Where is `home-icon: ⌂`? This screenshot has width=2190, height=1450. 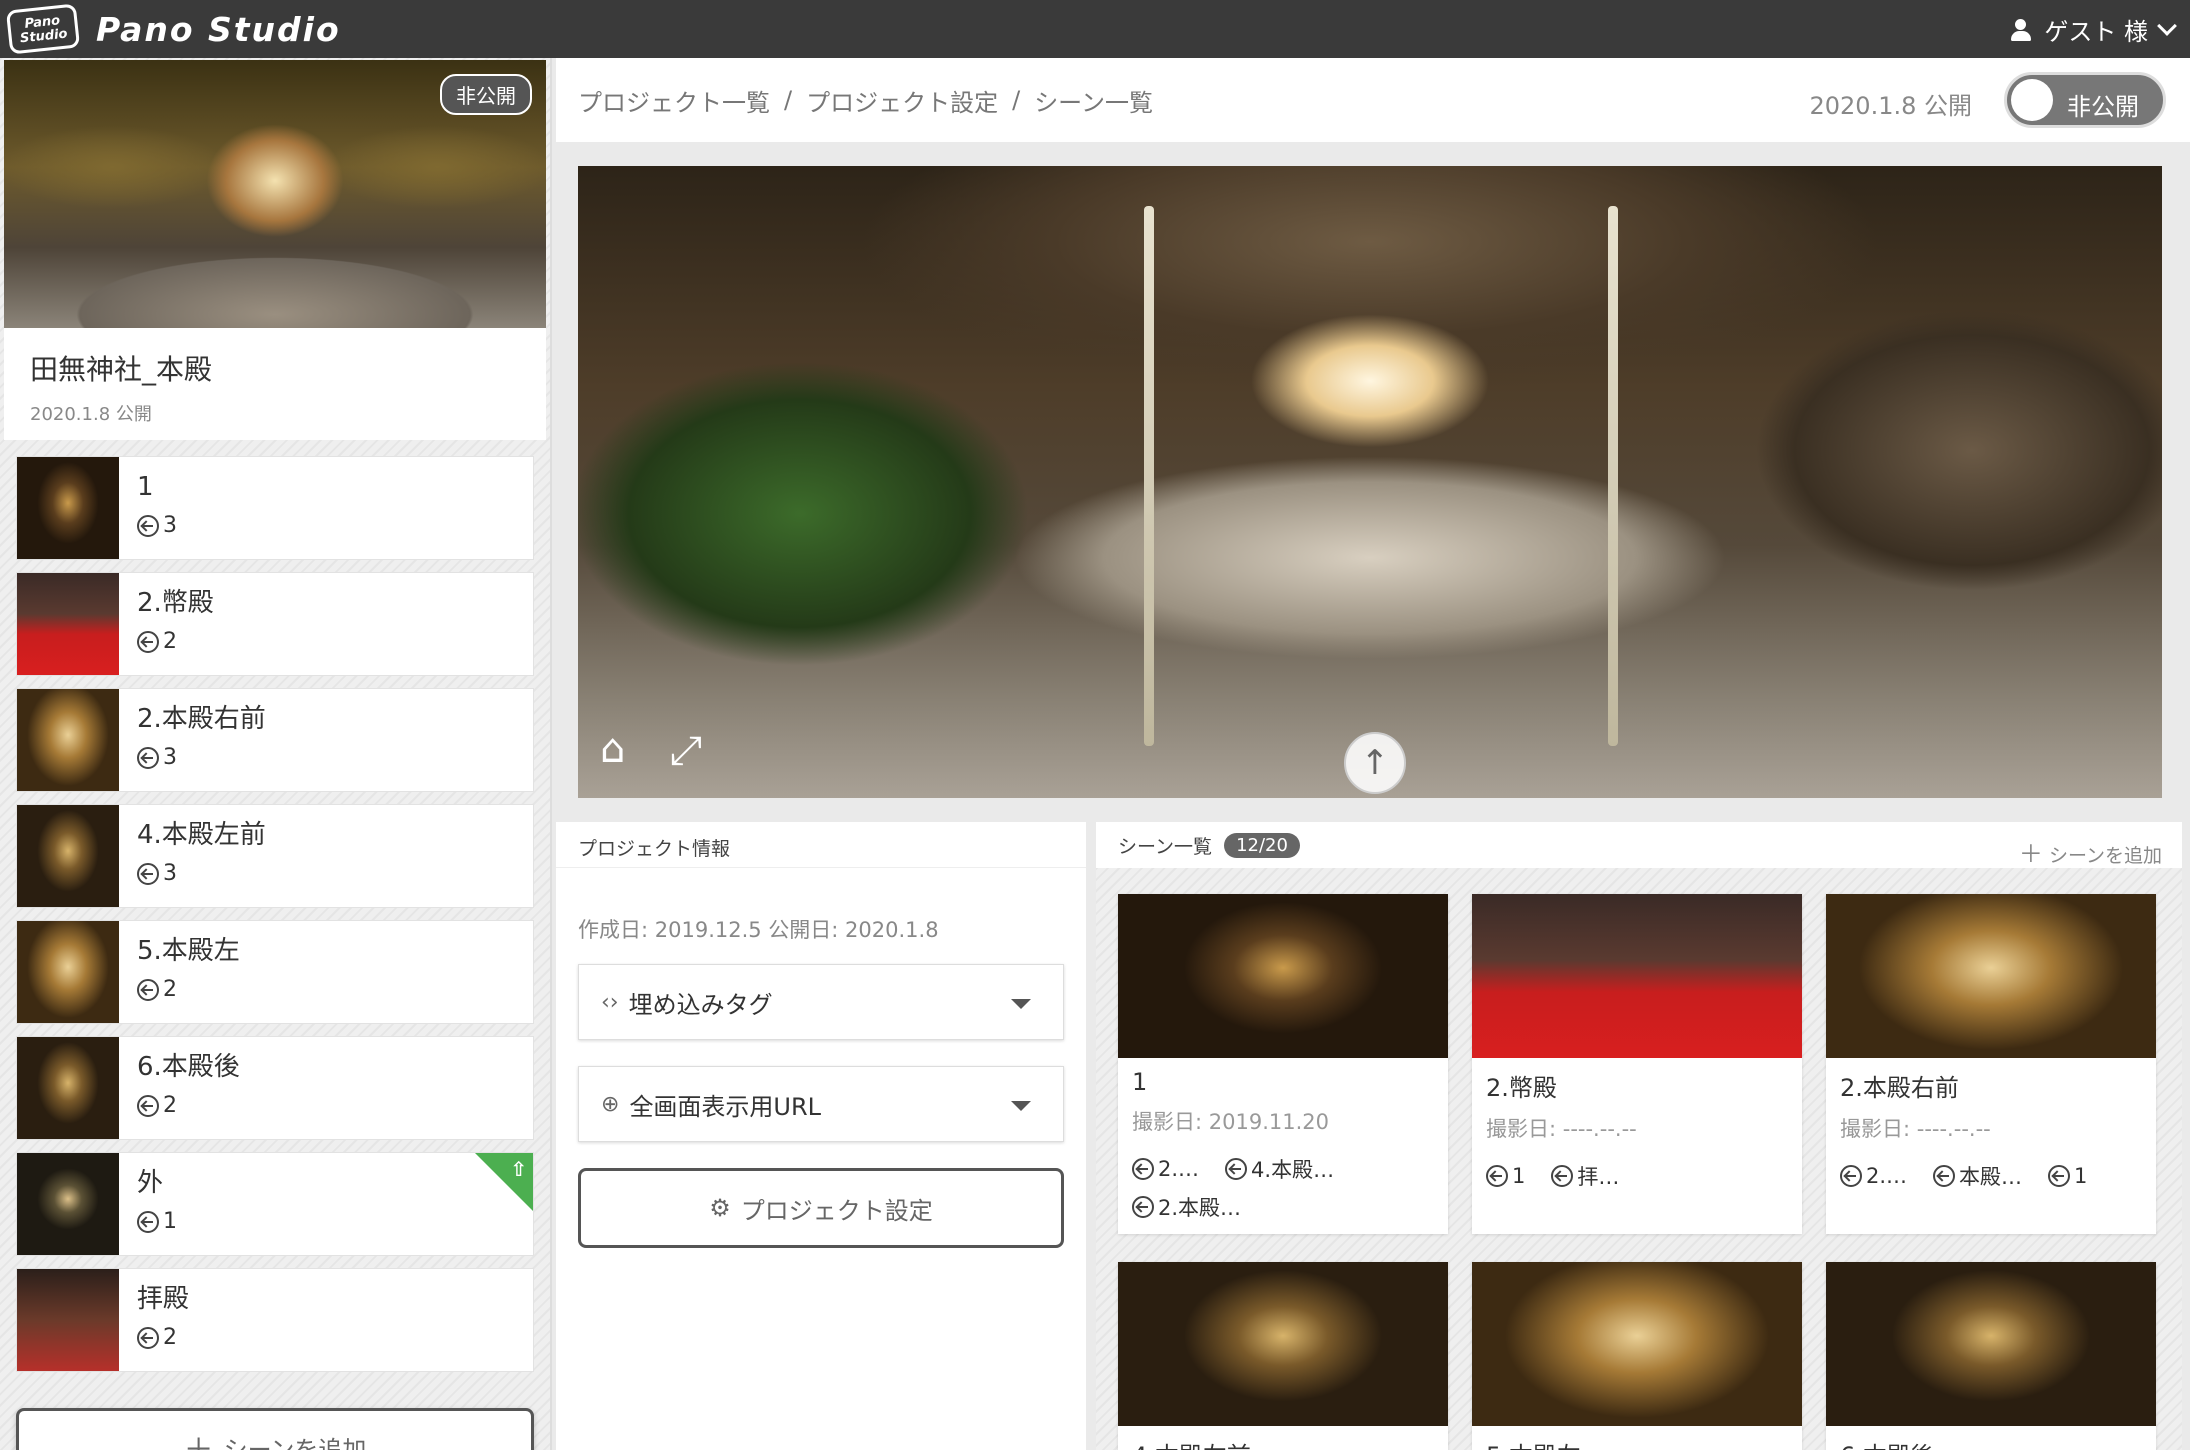 home-icon: ⌂ is located at coordinates (612, 749).